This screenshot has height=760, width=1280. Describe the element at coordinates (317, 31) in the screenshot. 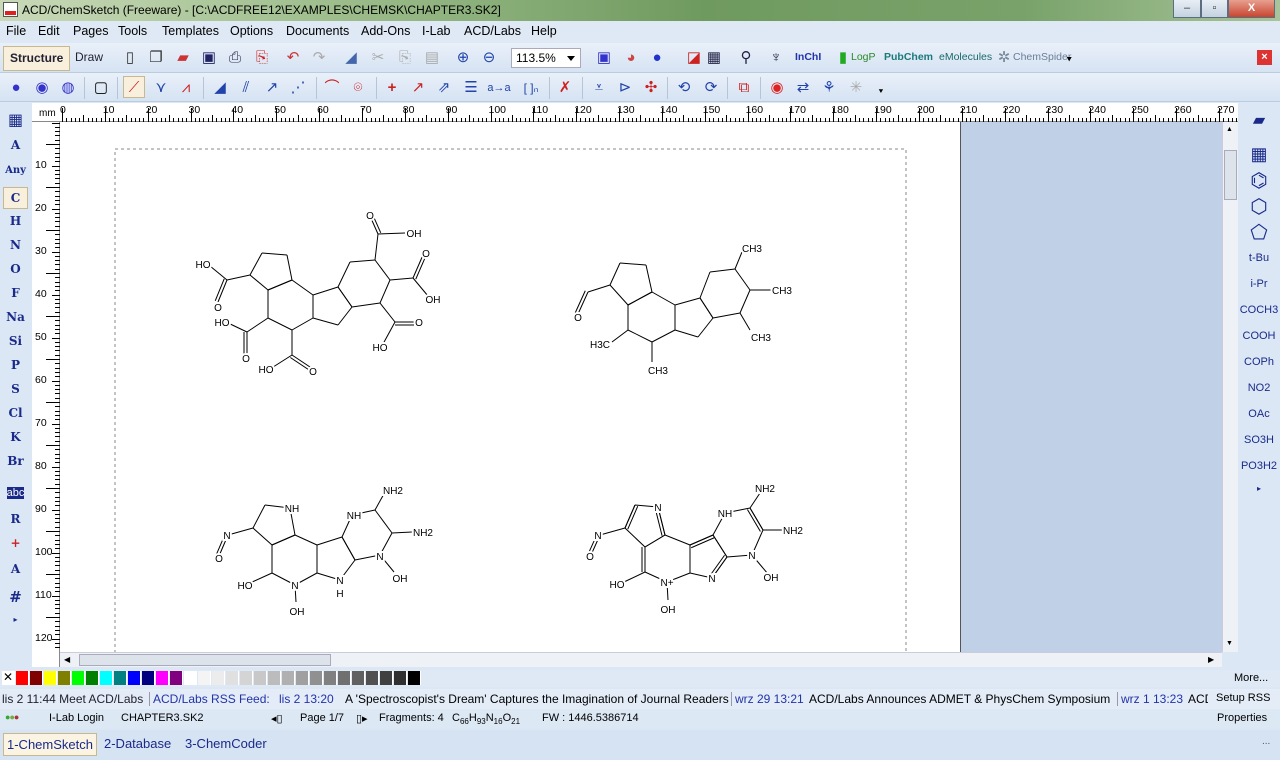

I see `menu-documents: Documents` at that location.